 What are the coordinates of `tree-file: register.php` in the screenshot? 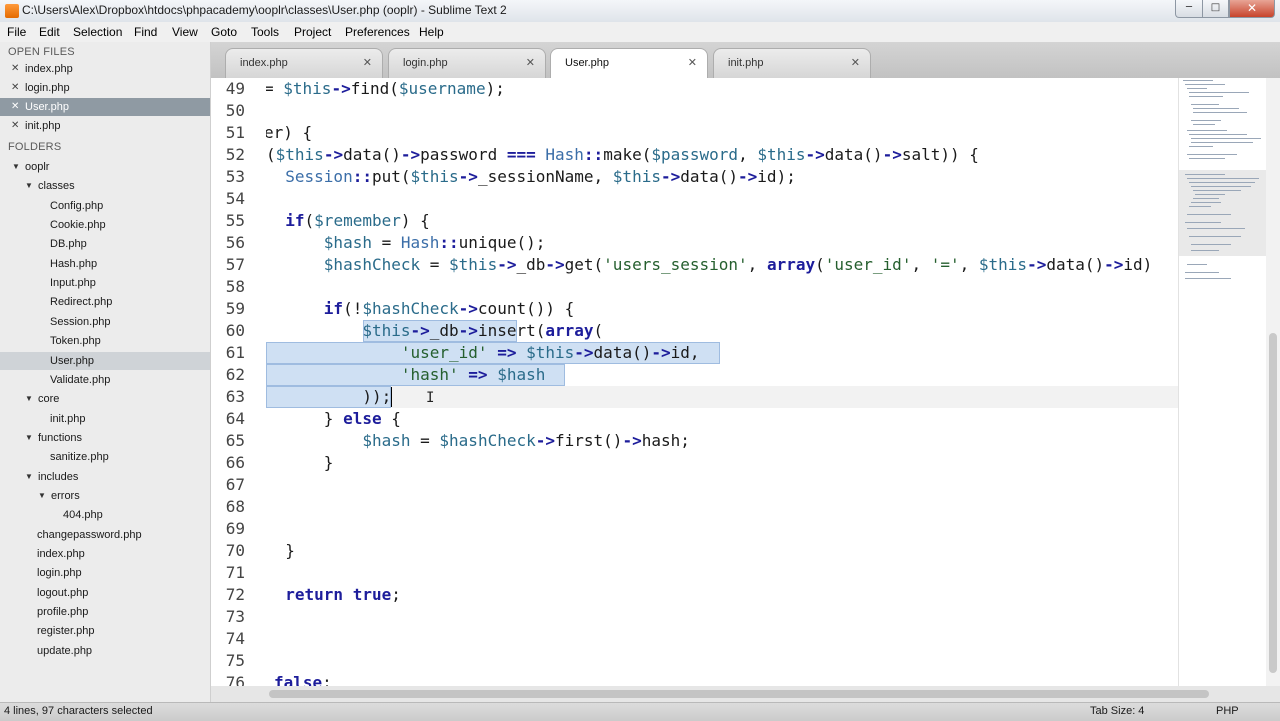 It's located at (105, 631).